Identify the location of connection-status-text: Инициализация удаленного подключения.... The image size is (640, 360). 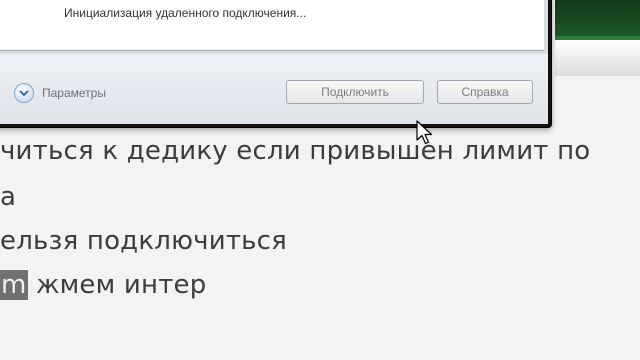
(185, 13).